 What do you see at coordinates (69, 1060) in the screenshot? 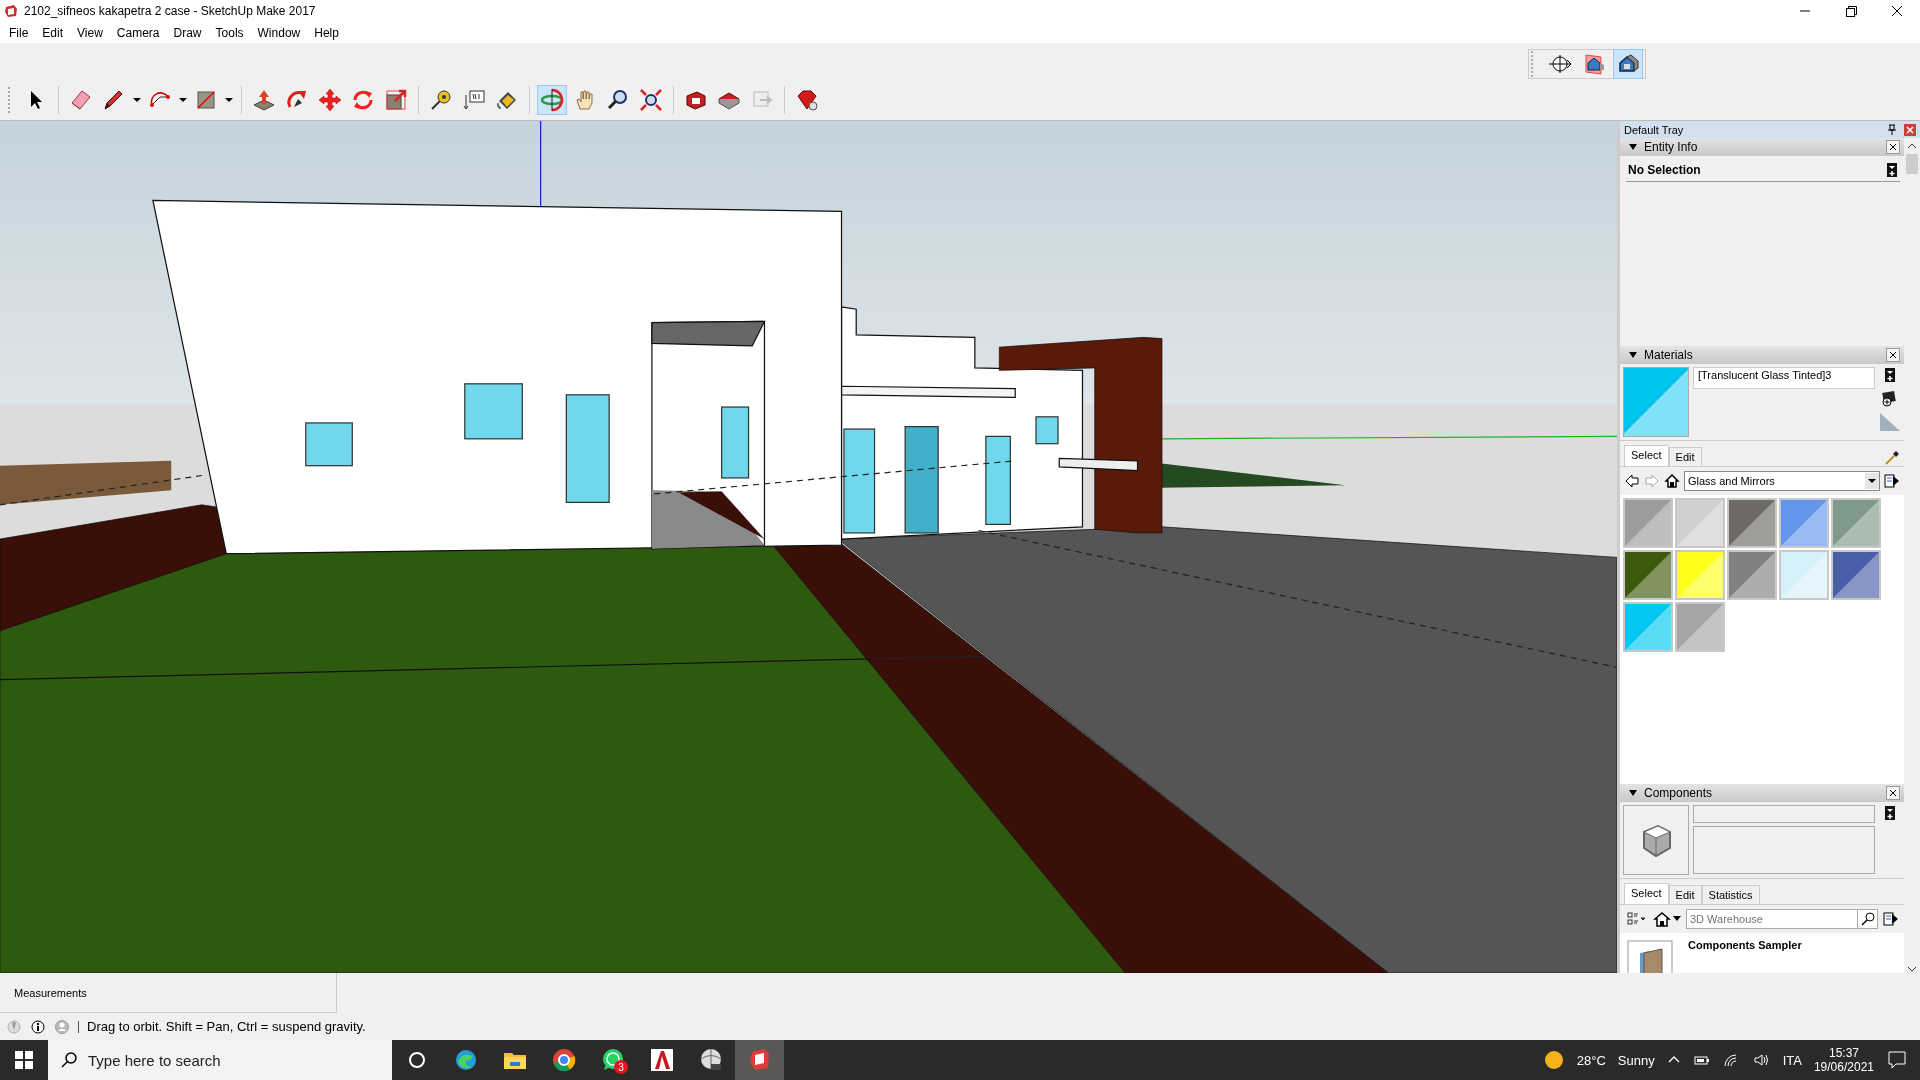
I see `search-icon` at bounding box center [69, 1060].